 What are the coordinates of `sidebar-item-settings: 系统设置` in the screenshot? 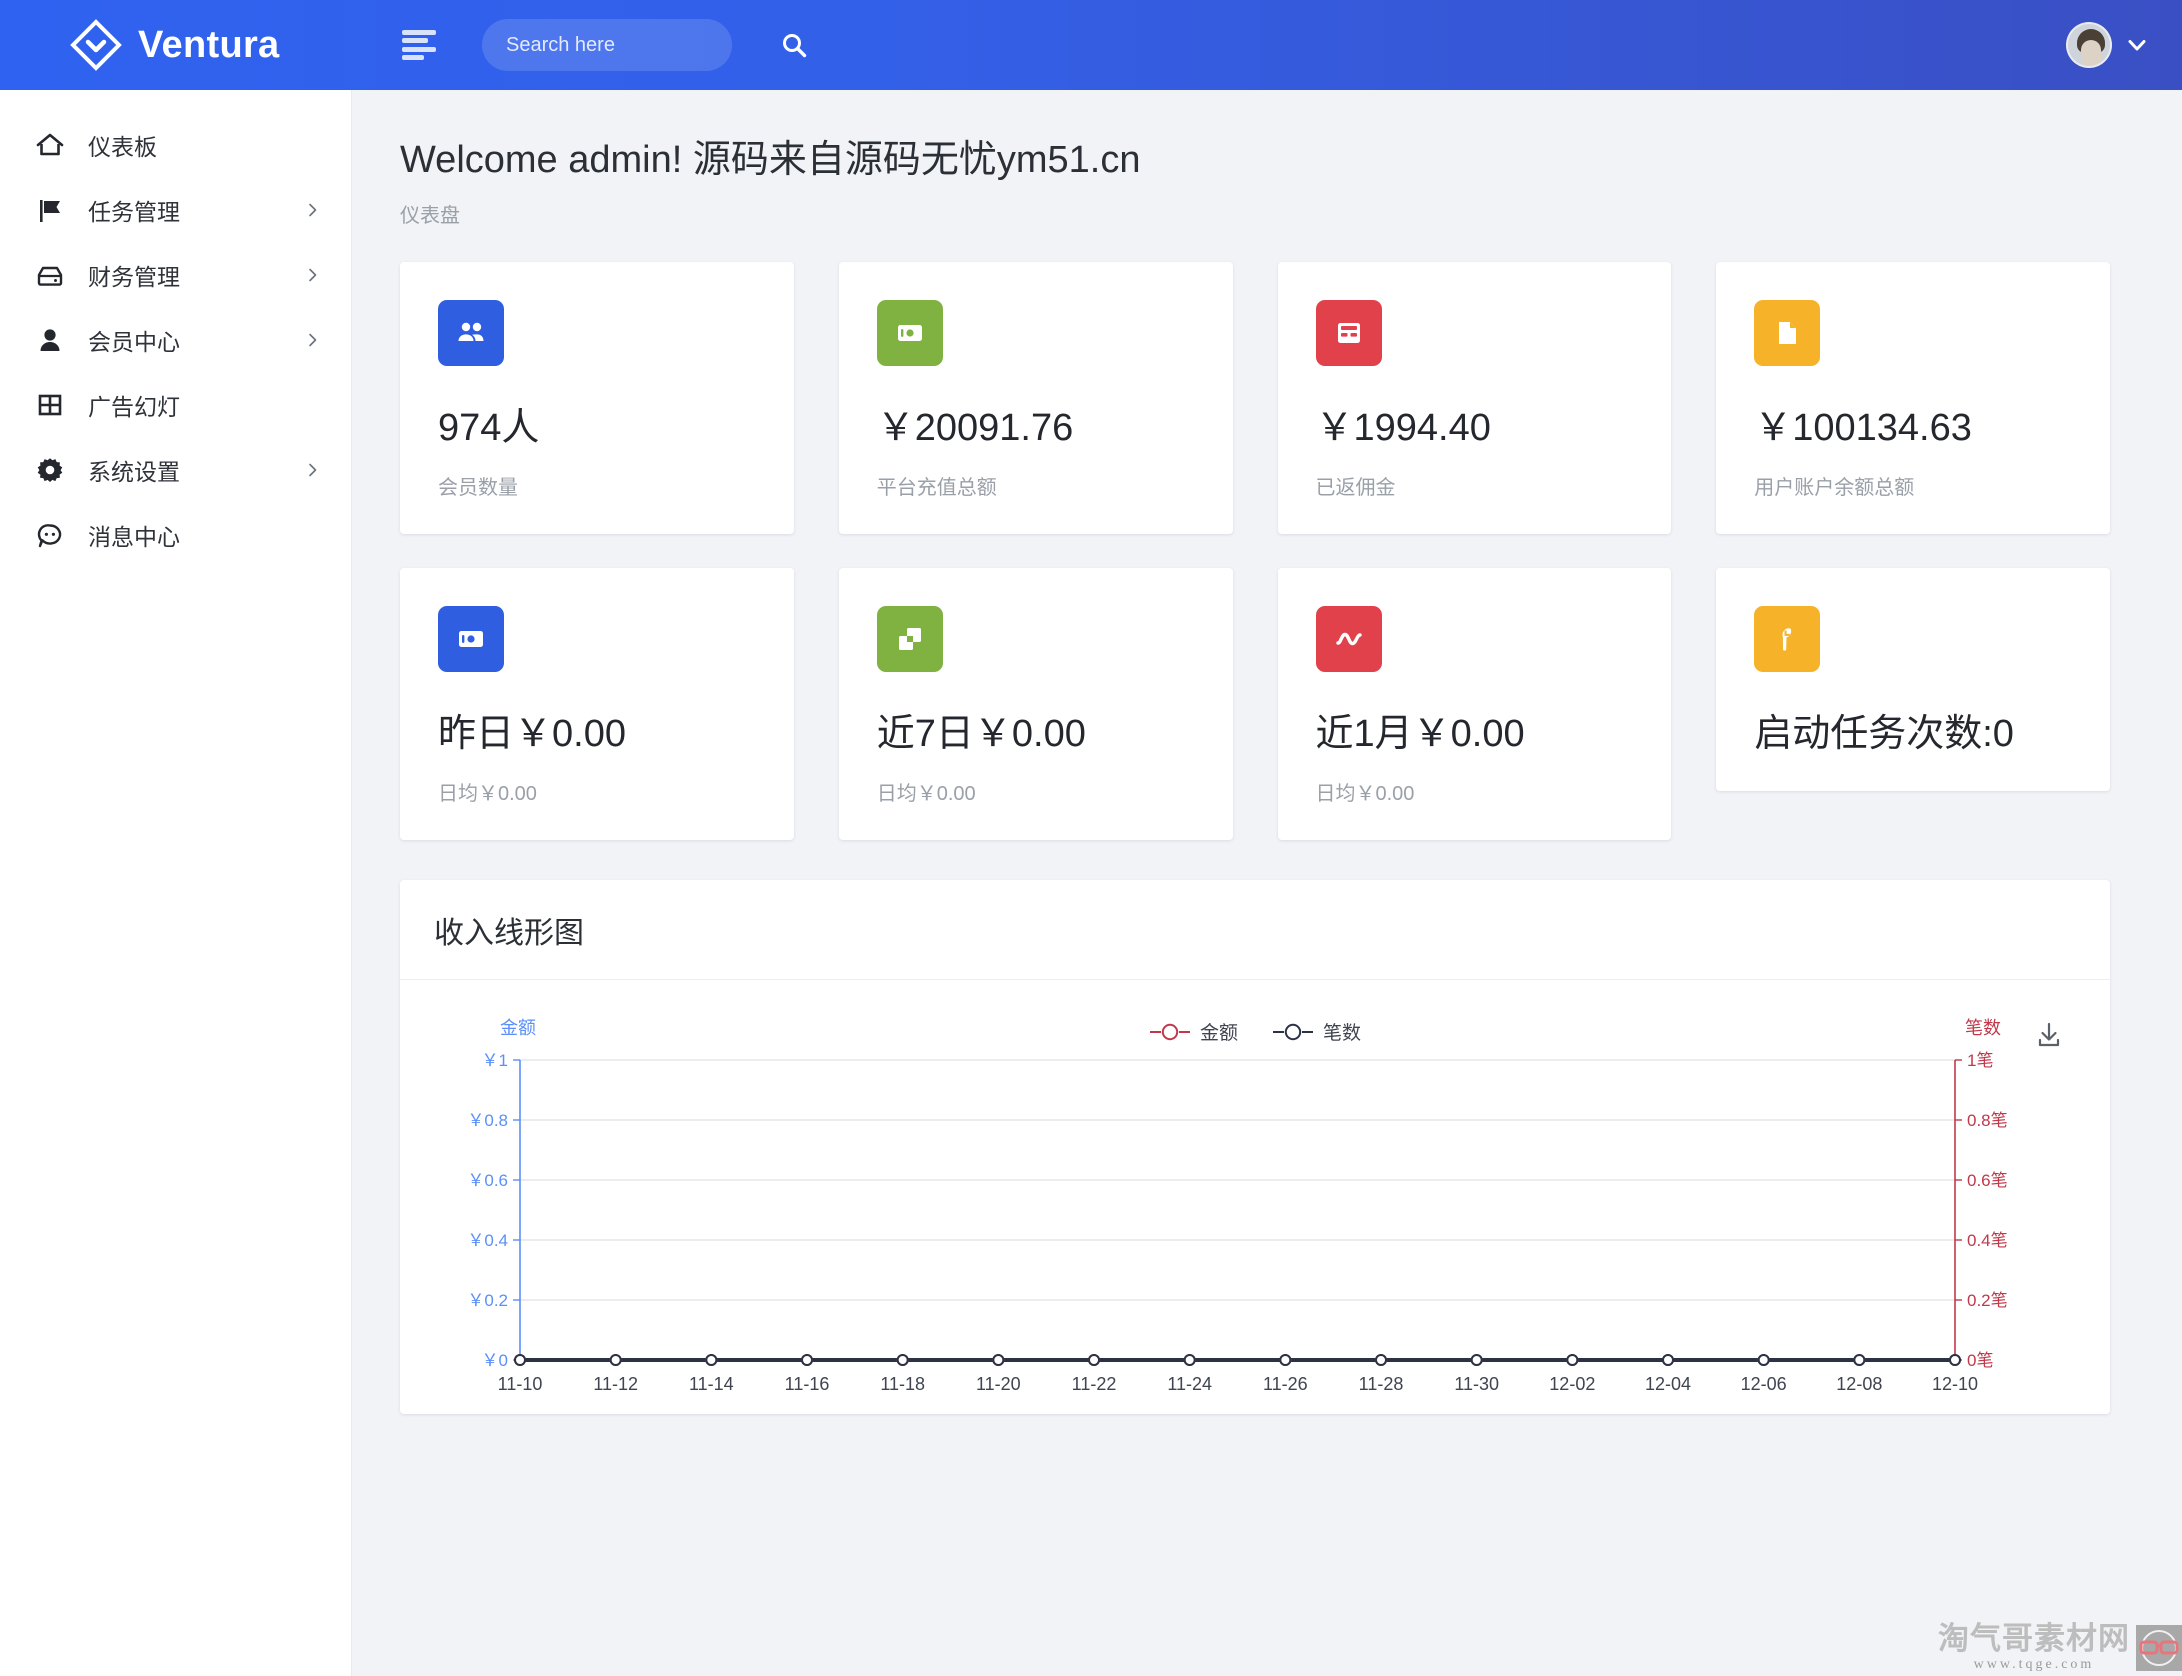 It's located at (175, 469).